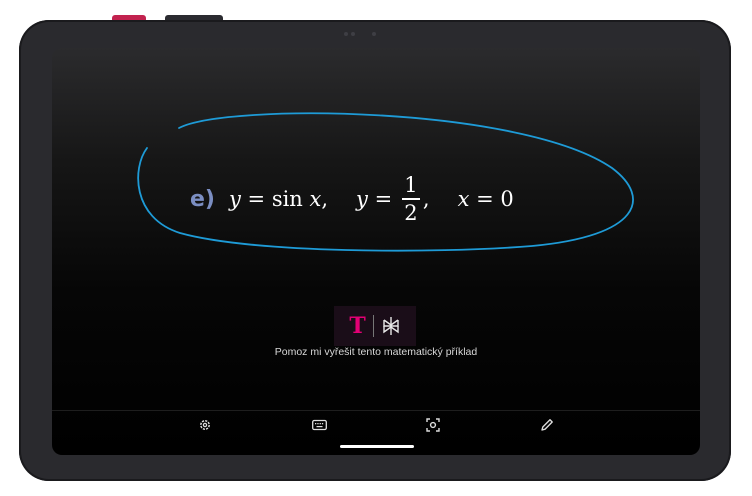 The height and width of the screenshot is (496, 752). I want to click on home-indicator, so click(377, 446).